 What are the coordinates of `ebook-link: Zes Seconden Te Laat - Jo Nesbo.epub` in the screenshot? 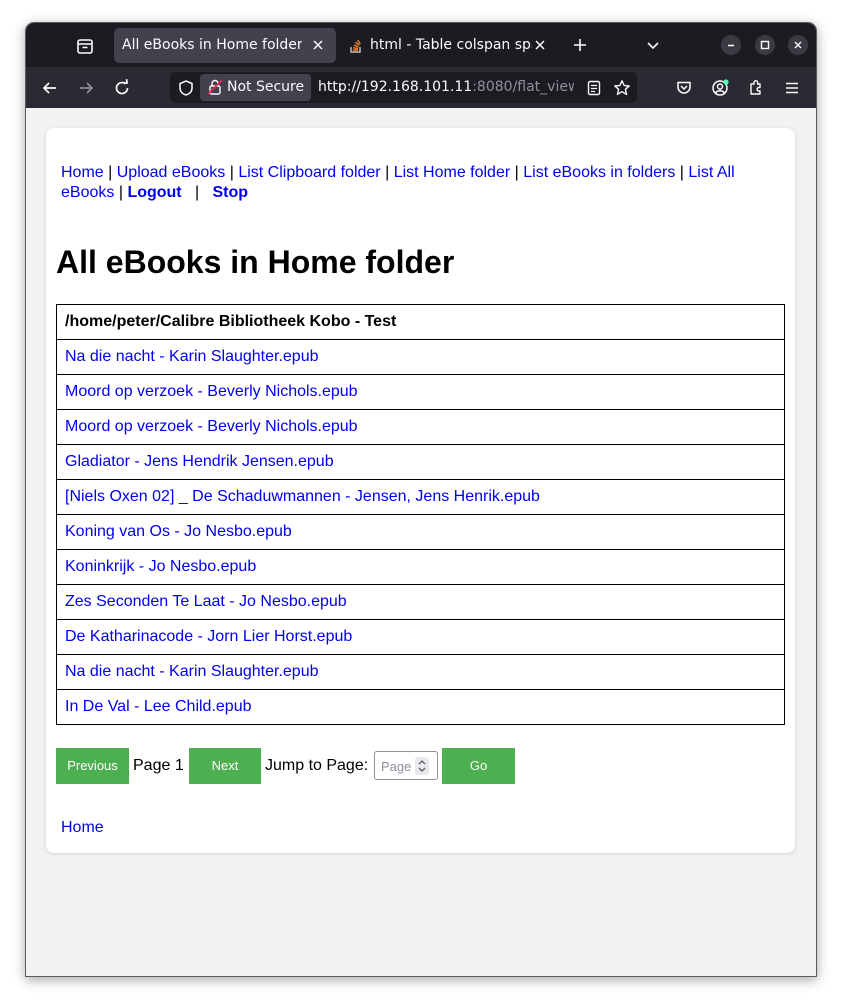 It's located at (206, 601).